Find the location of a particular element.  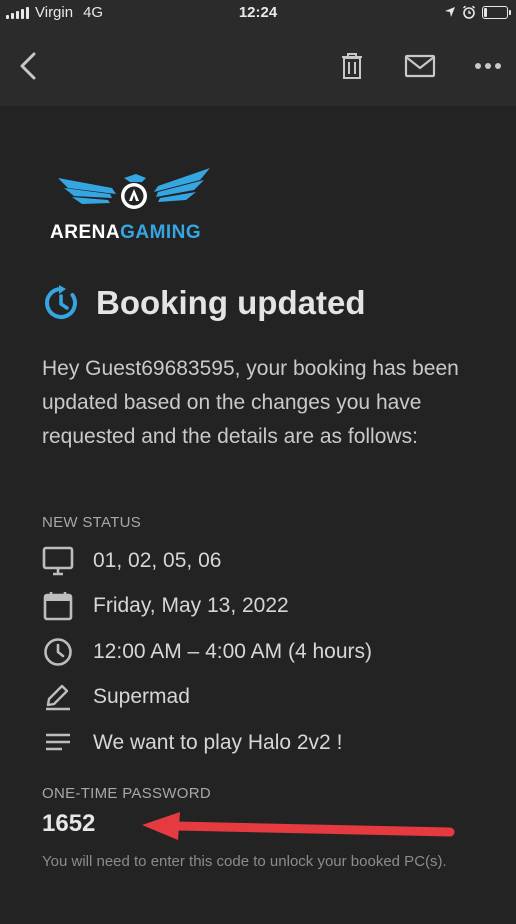

delete-button is located at coordinates (352, 66).